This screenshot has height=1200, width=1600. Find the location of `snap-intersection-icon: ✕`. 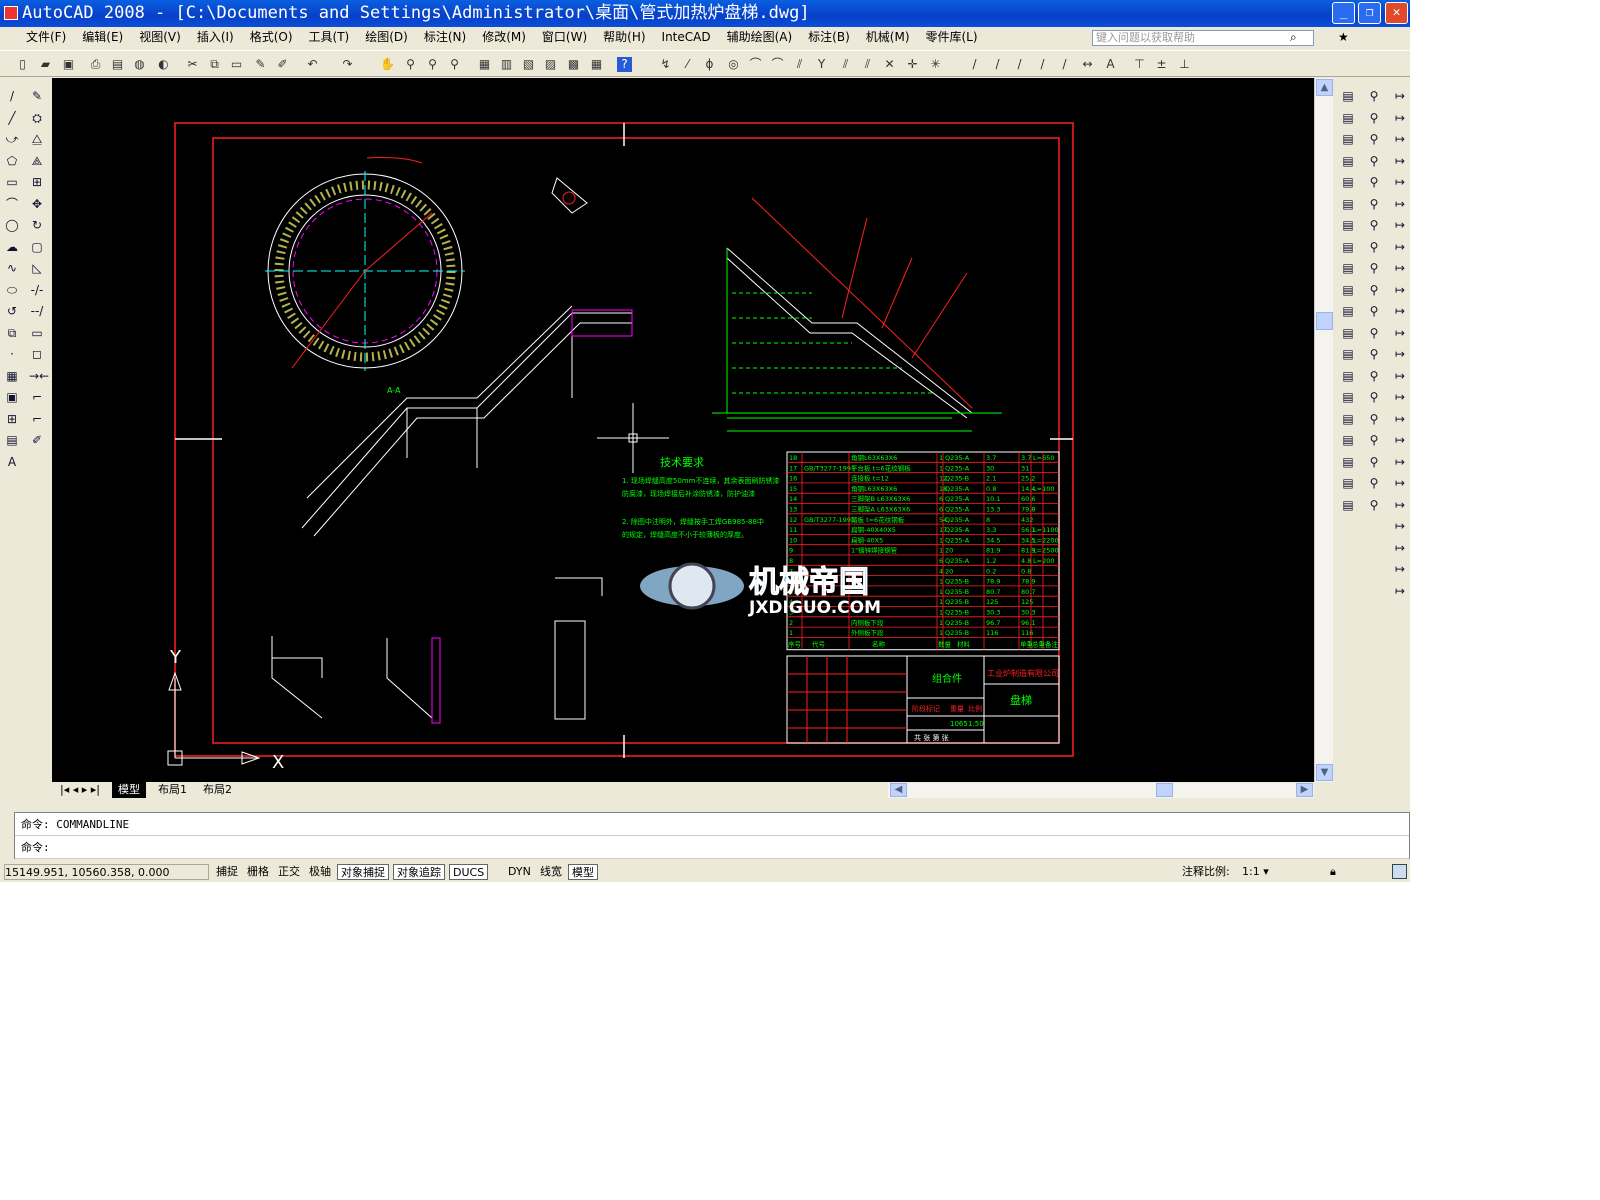

snap-intersection-icon: ✕ is located at coordinates (889, 64).